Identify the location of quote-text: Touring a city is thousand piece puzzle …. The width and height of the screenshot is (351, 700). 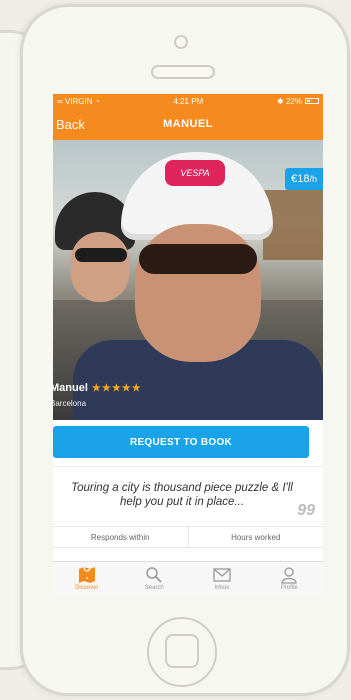
(182, 495).